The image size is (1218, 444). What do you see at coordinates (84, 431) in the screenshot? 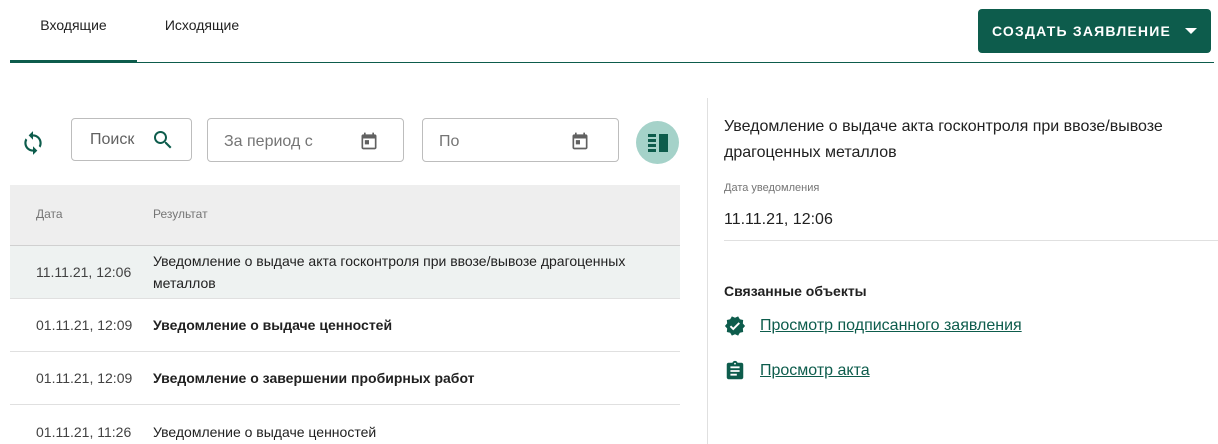
I see `row-date: 01.11.21, 11:26` at bounding box center [84, 431].